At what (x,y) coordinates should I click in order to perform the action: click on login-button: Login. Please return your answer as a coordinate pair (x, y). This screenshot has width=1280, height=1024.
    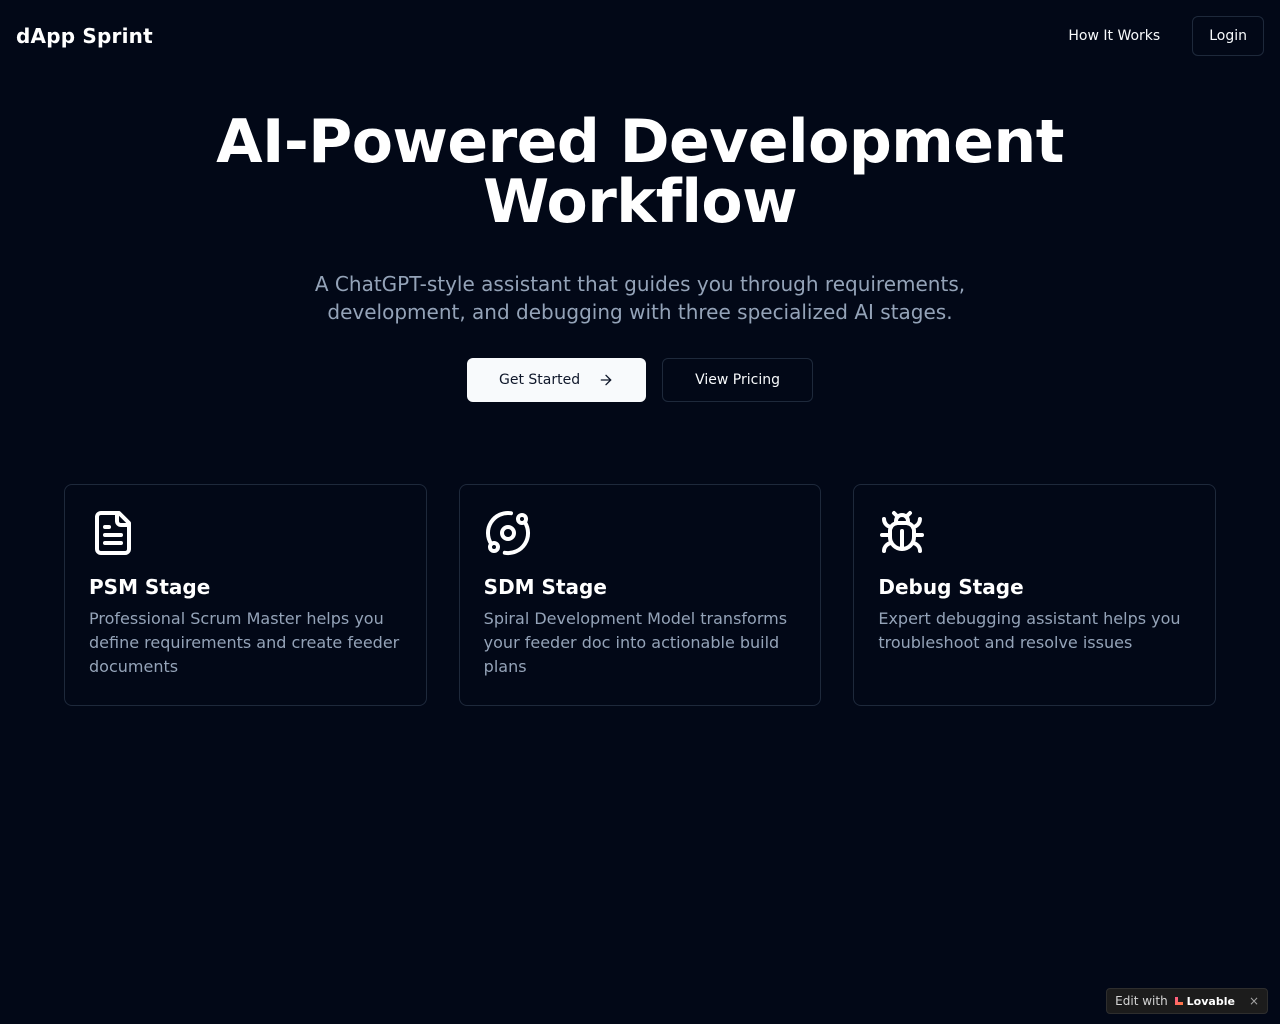
    Looking at the image, I should click on (1228, 36).